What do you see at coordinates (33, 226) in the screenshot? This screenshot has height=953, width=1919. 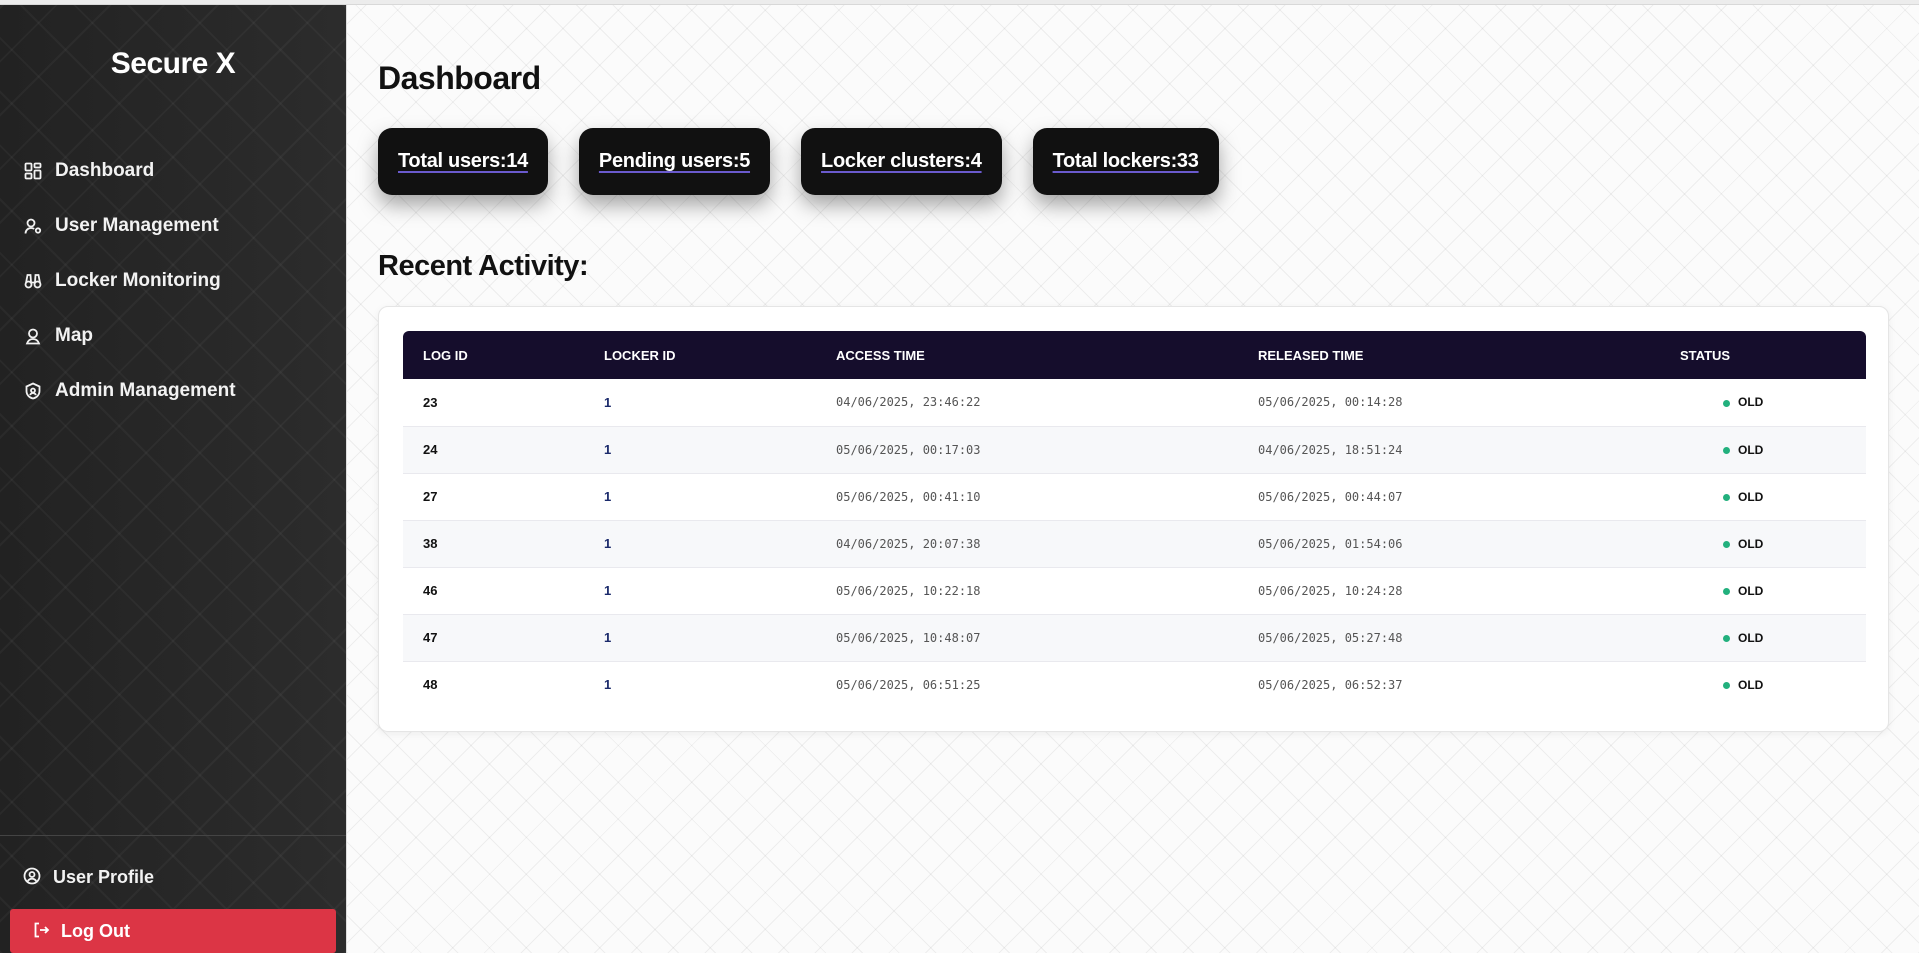 I see `user-gear-icon` at bounding box center [33, 226].